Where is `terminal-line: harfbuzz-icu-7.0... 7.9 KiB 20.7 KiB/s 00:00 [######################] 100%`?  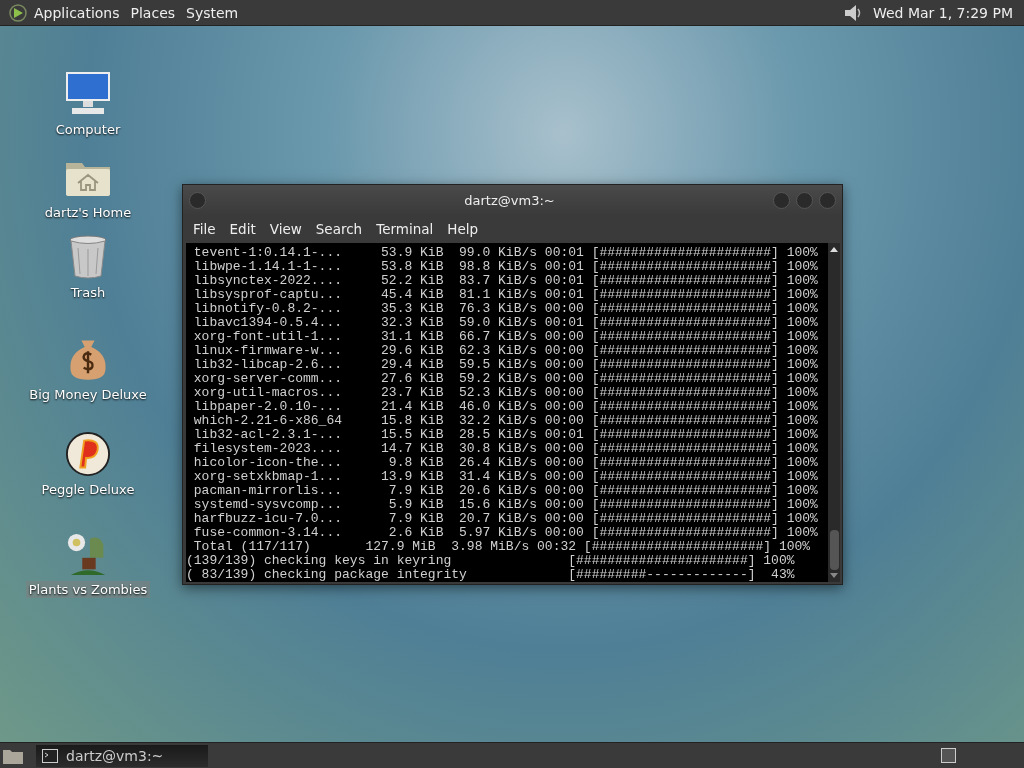 terminal-line: harfbuzz-icu-7.0... 7.9 KiB 20.7 KiB/s 00:00 [######################] 100% is located at coordinates (505, 519).